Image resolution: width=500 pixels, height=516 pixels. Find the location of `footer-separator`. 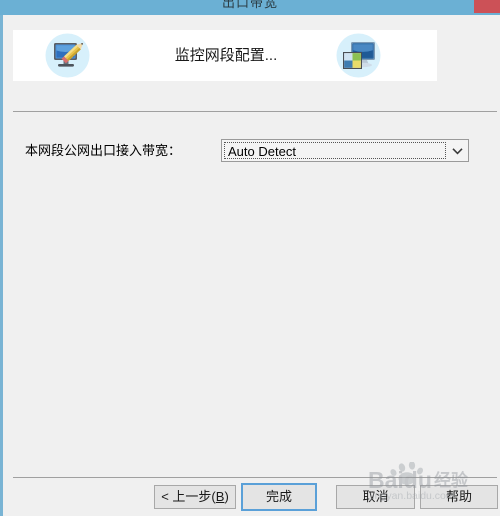

footer-separator is located at coordinates (255, 477).